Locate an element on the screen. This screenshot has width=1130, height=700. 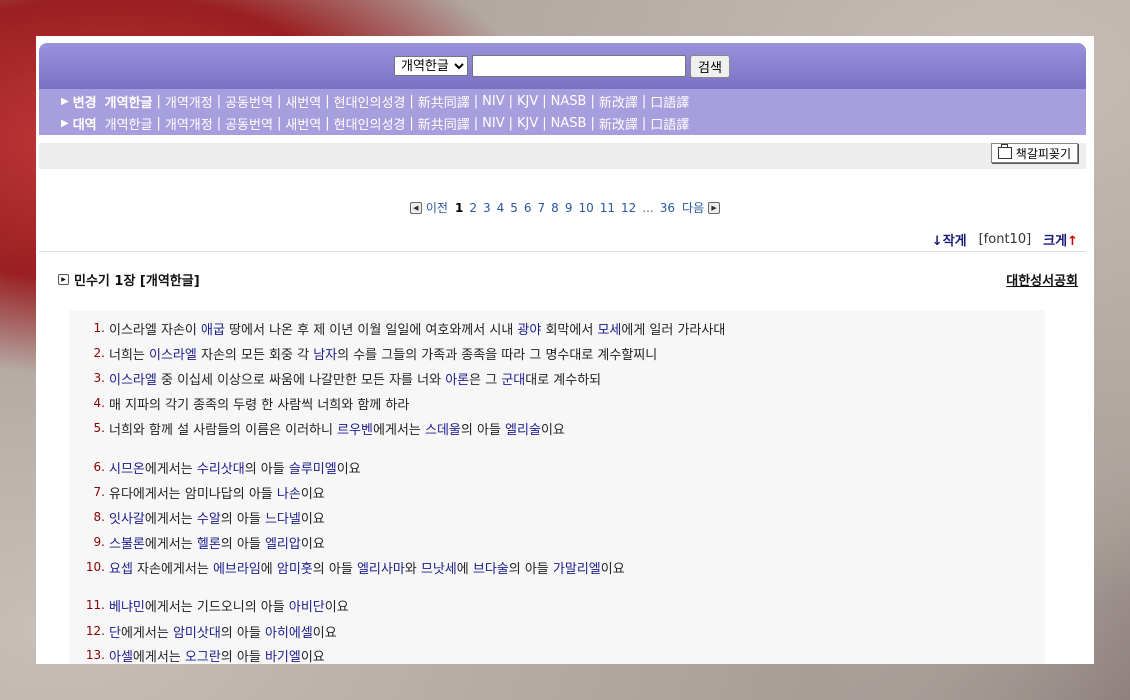
change-version-link: 口語譯 is located at coordinates (669, 101).